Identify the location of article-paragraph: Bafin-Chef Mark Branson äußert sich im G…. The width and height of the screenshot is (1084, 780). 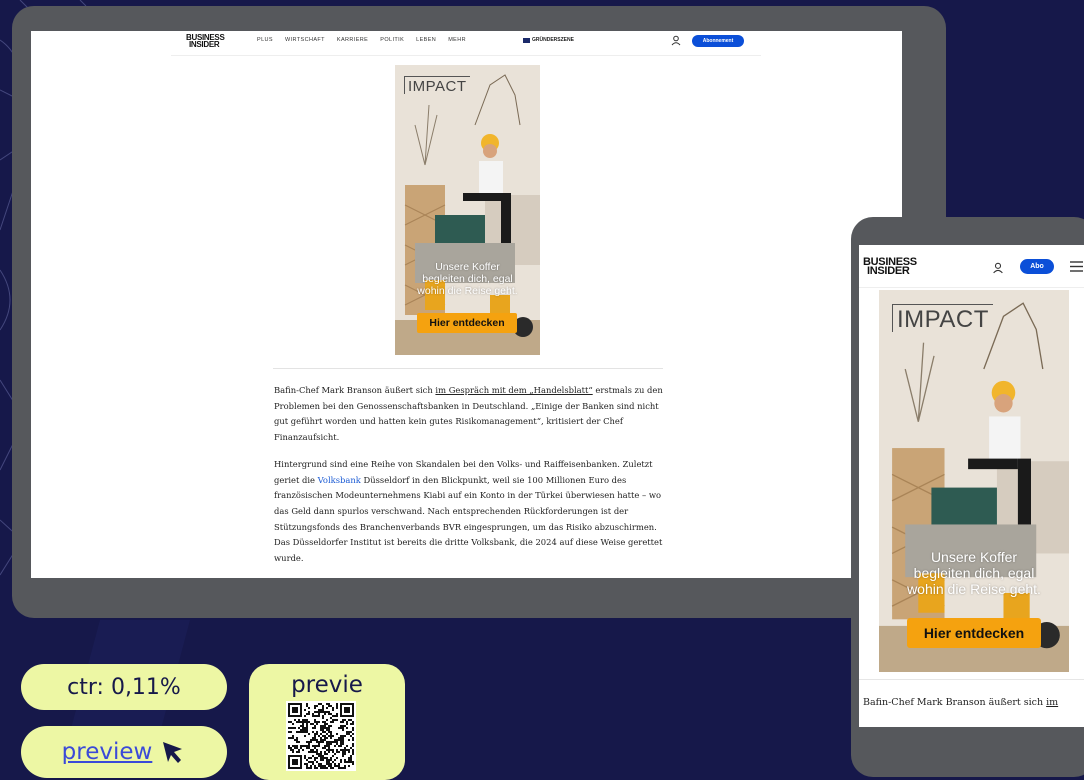
(468, 414).